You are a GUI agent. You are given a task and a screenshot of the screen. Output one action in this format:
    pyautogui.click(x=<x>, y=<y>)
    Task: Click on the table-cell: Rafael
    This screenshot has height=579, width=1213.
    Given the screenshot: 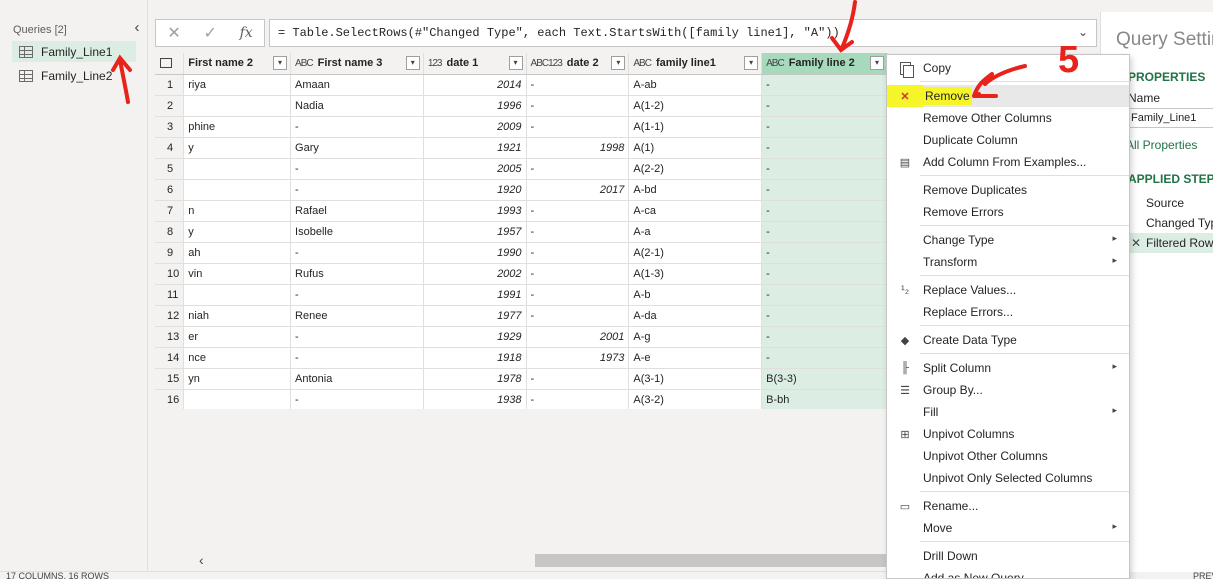 What is the action you would take?
    pyautogui.click(x=357, y=211)
    